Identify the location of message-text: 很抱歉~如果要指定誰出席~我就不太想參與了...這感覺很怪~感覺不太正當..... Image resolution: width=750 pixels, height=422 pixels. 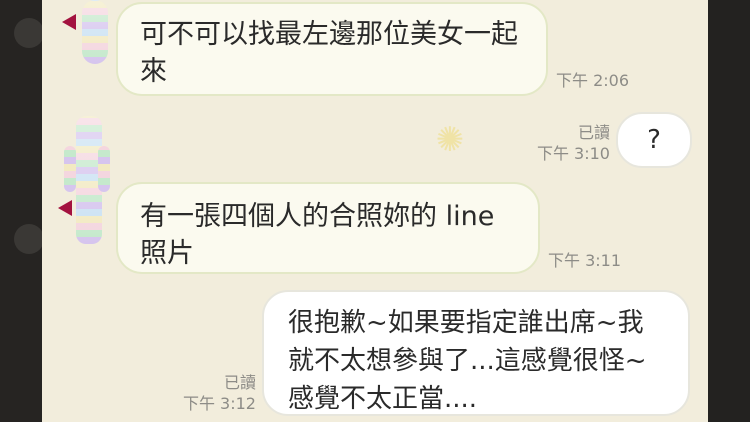
(467, 361).